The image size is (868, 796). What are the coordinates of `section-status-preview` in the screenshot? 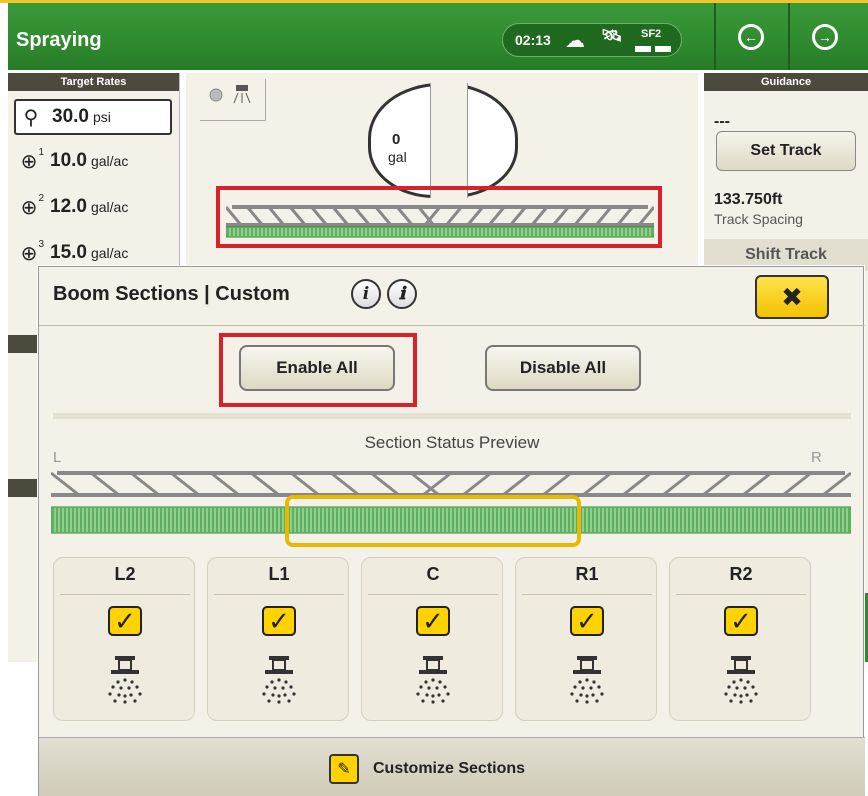 It's located at (451, 509).